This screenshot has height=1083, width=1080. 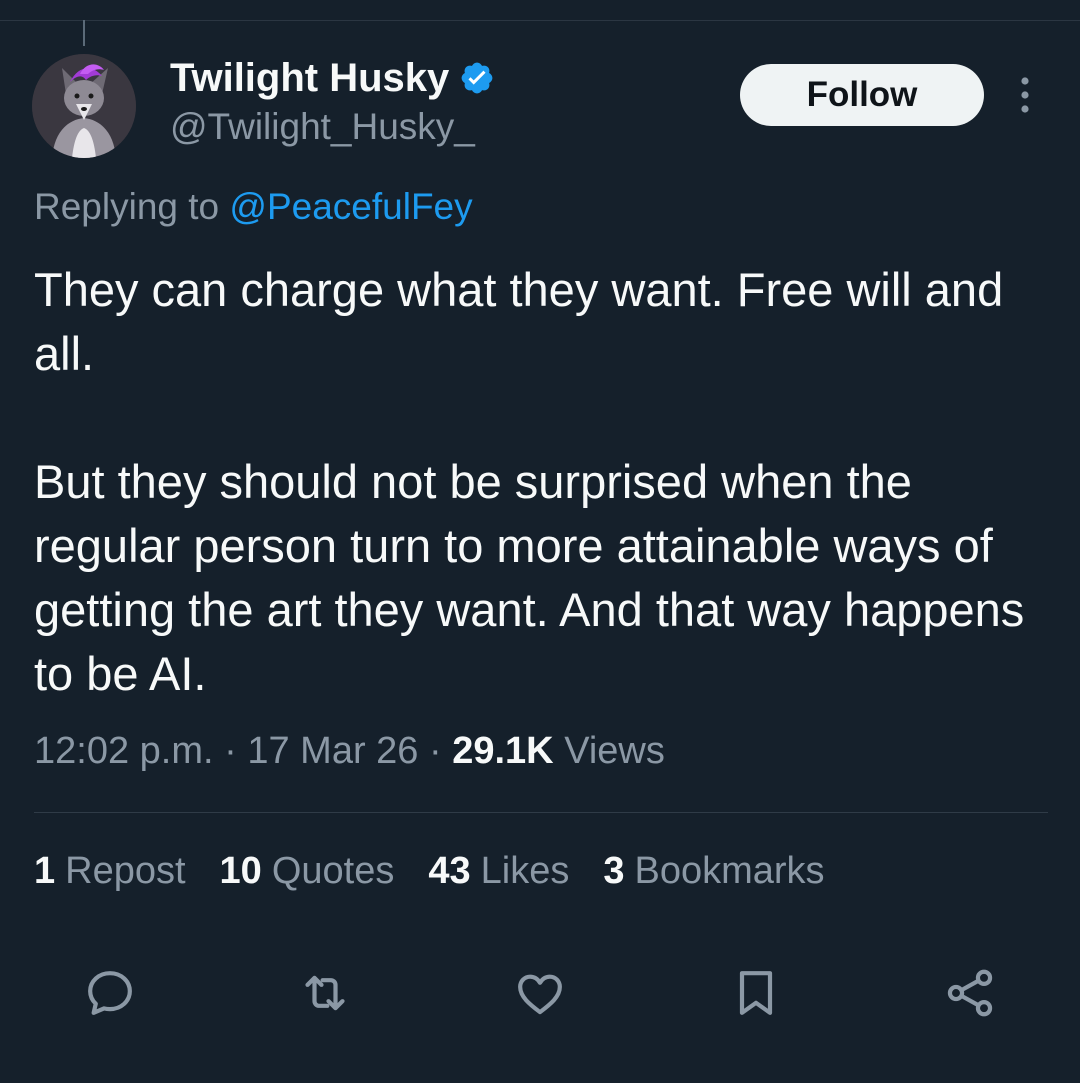 What do you see at coordinates (503, 751) in the screenshot?
I see `views-count: 29.1K` at bounding box center [503, 751].